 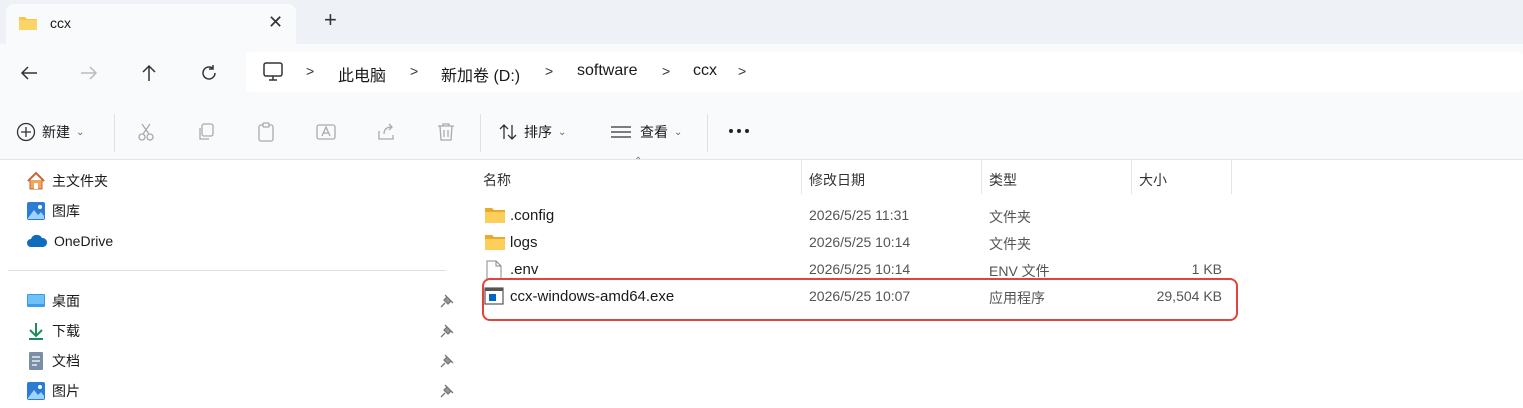 I want to click on sidebar-item-label: 桌面, so click(x=66, y=301).